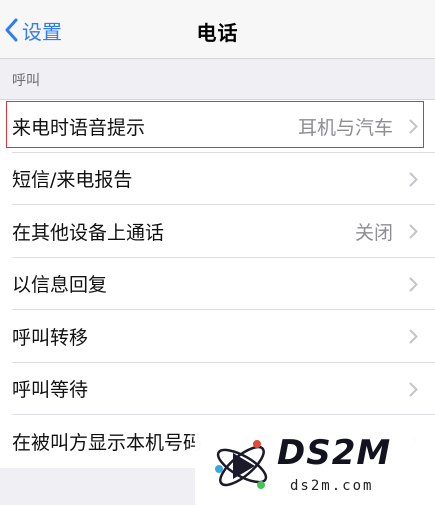  What do you see at coordinates (26, 81) in the screenshot?
I see `section-header: 呼叫` at bounding box center [26, 81].